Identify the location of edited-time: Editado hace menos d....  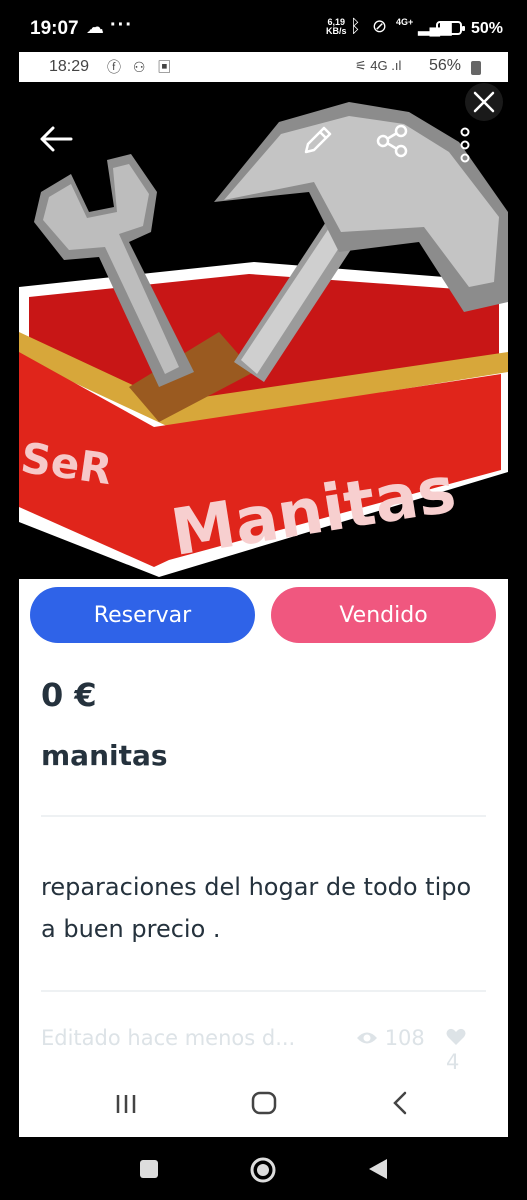
(168, 1038).